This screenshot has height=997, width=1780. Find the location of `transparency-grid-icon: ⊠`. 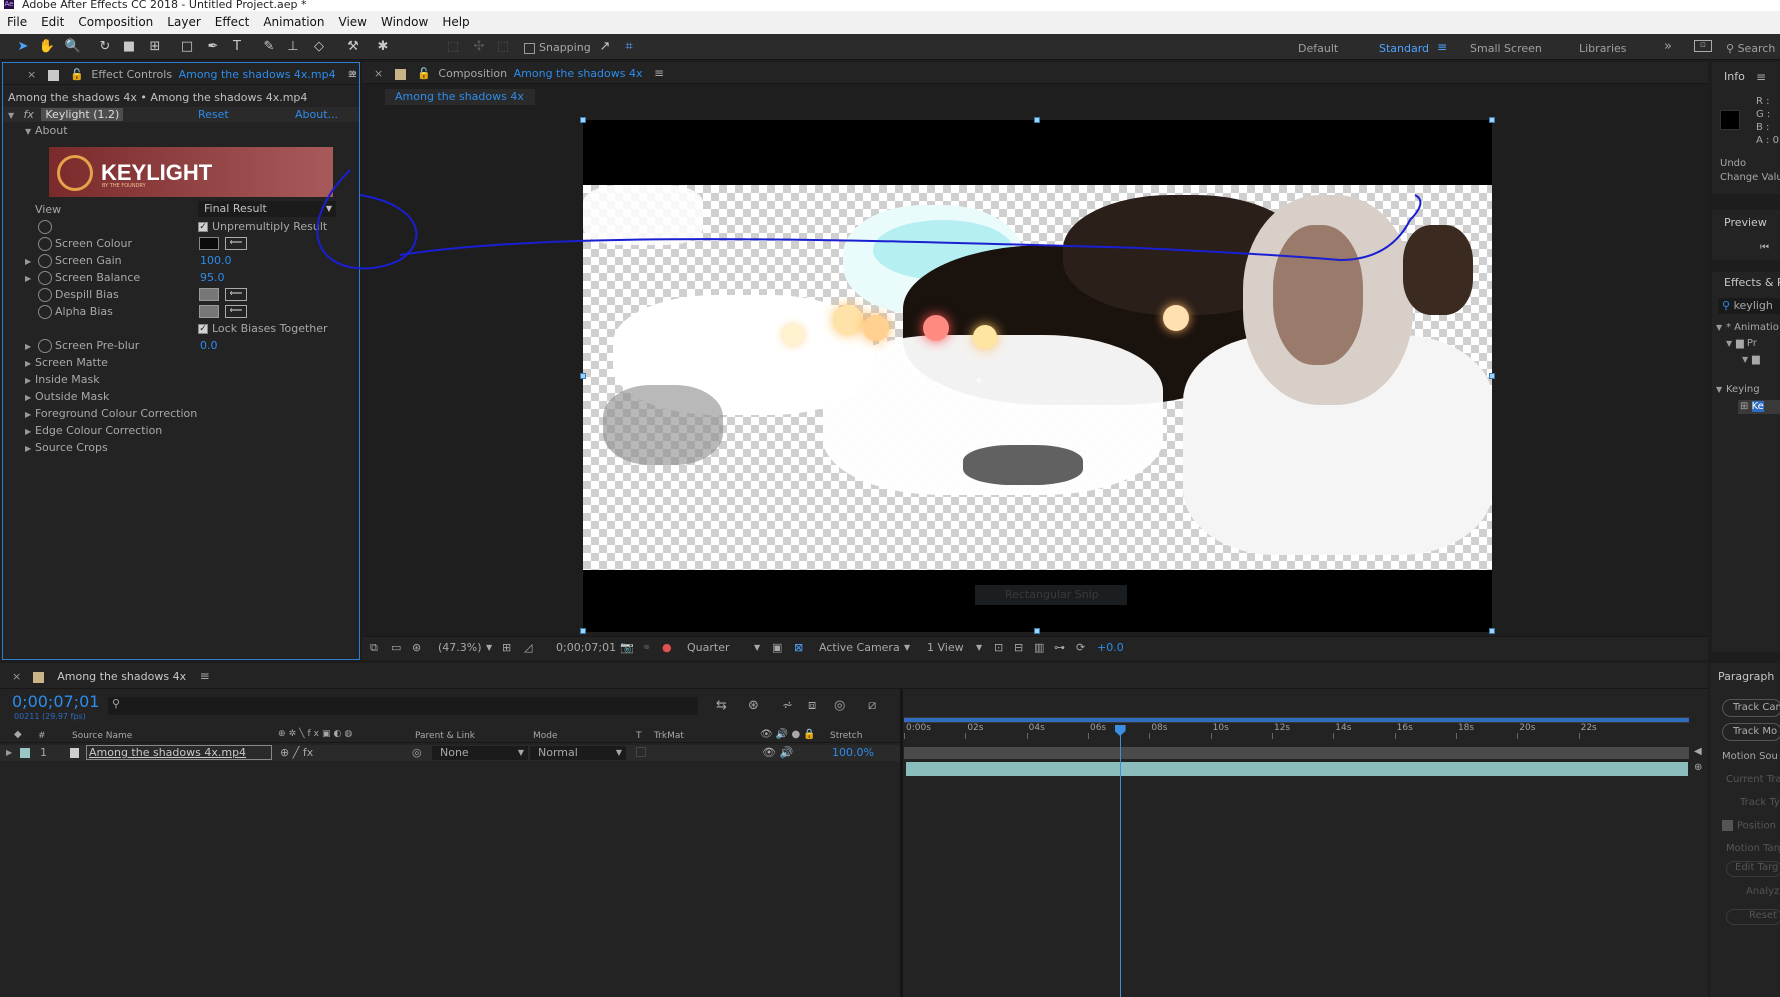

transparency-grid-icon: ⊠ is located at coordinates (798, 648).